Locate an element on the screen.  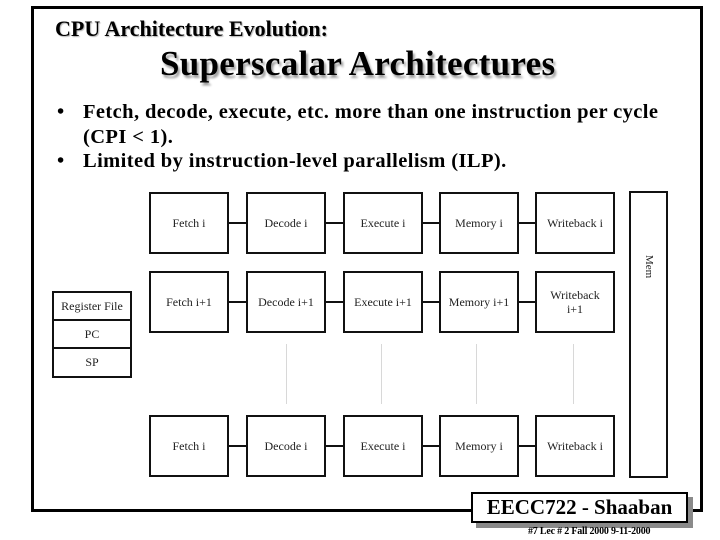
stage-label: Execute i+1 is located at coordinates (383, 302).